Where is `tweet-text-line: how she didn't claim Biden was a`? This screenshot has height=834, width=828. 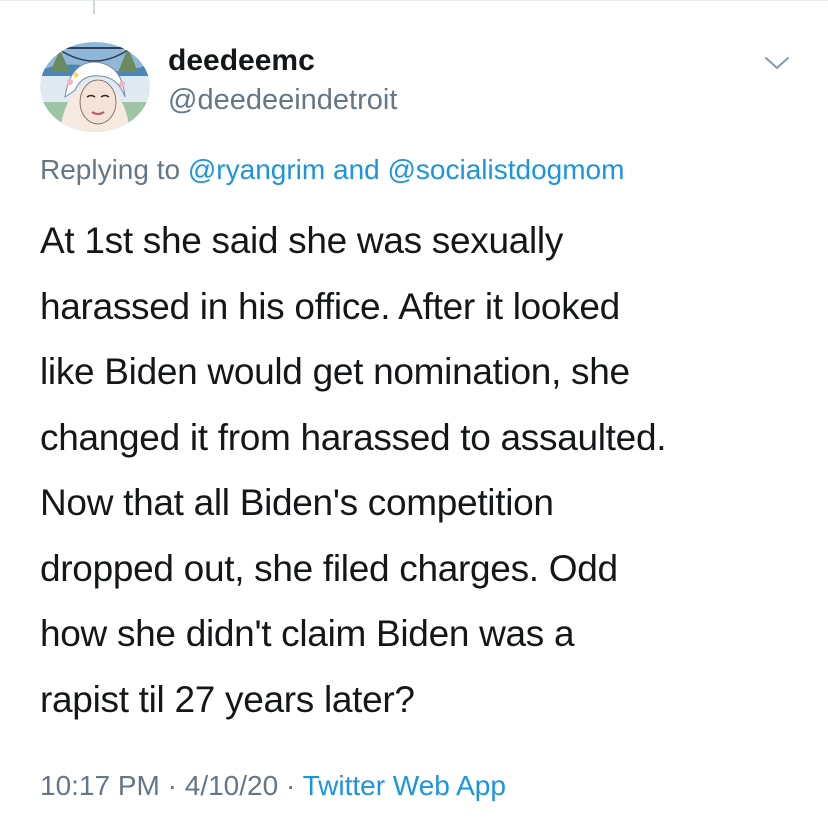 tweet-text-line: how she didn't claim Biden was a is located at coordinates (307, 633).